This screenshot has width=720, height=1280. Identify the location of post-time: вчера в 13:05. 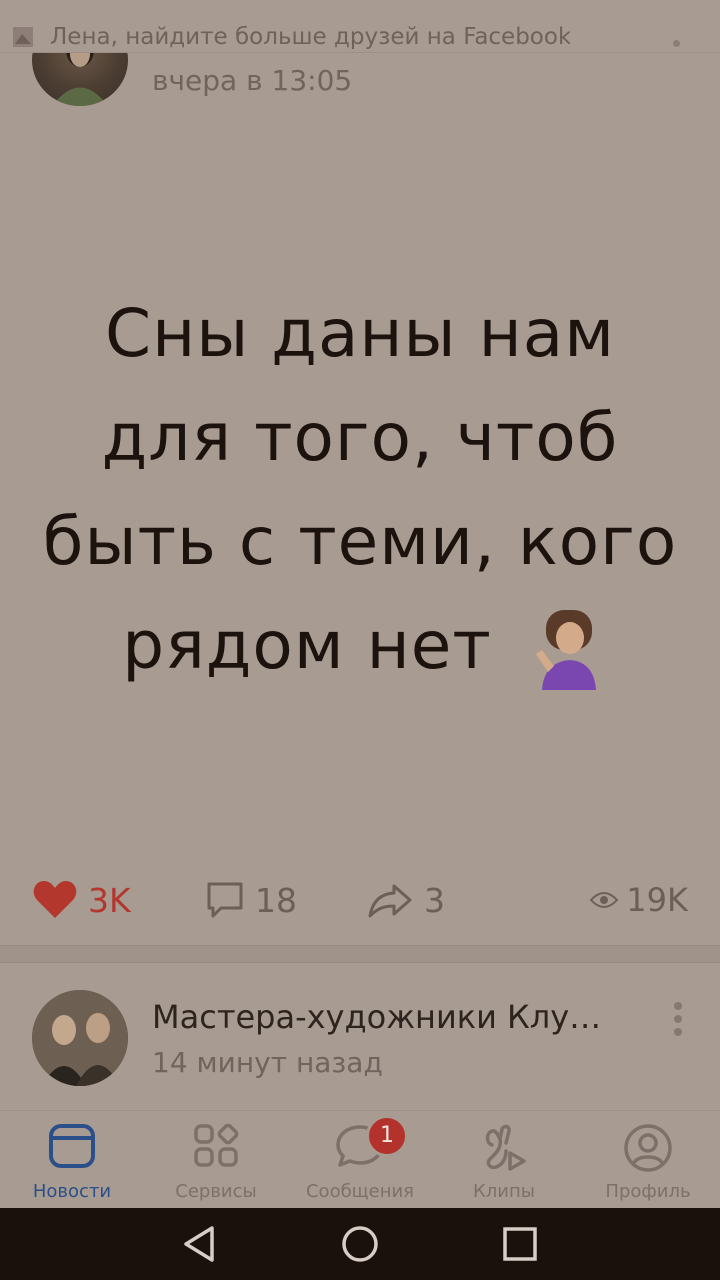
(252, 80).